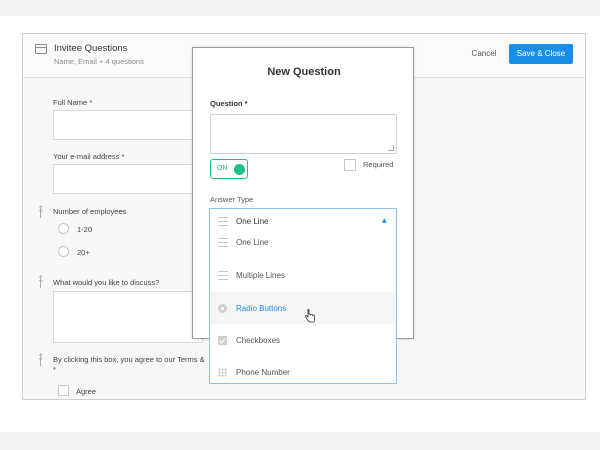 The height and width of the screenshot is (450, 600). What do you see at coordinates (86, 391) in the screenshot?
I see `agree-label: Agree` at bounding box center [86, 391].